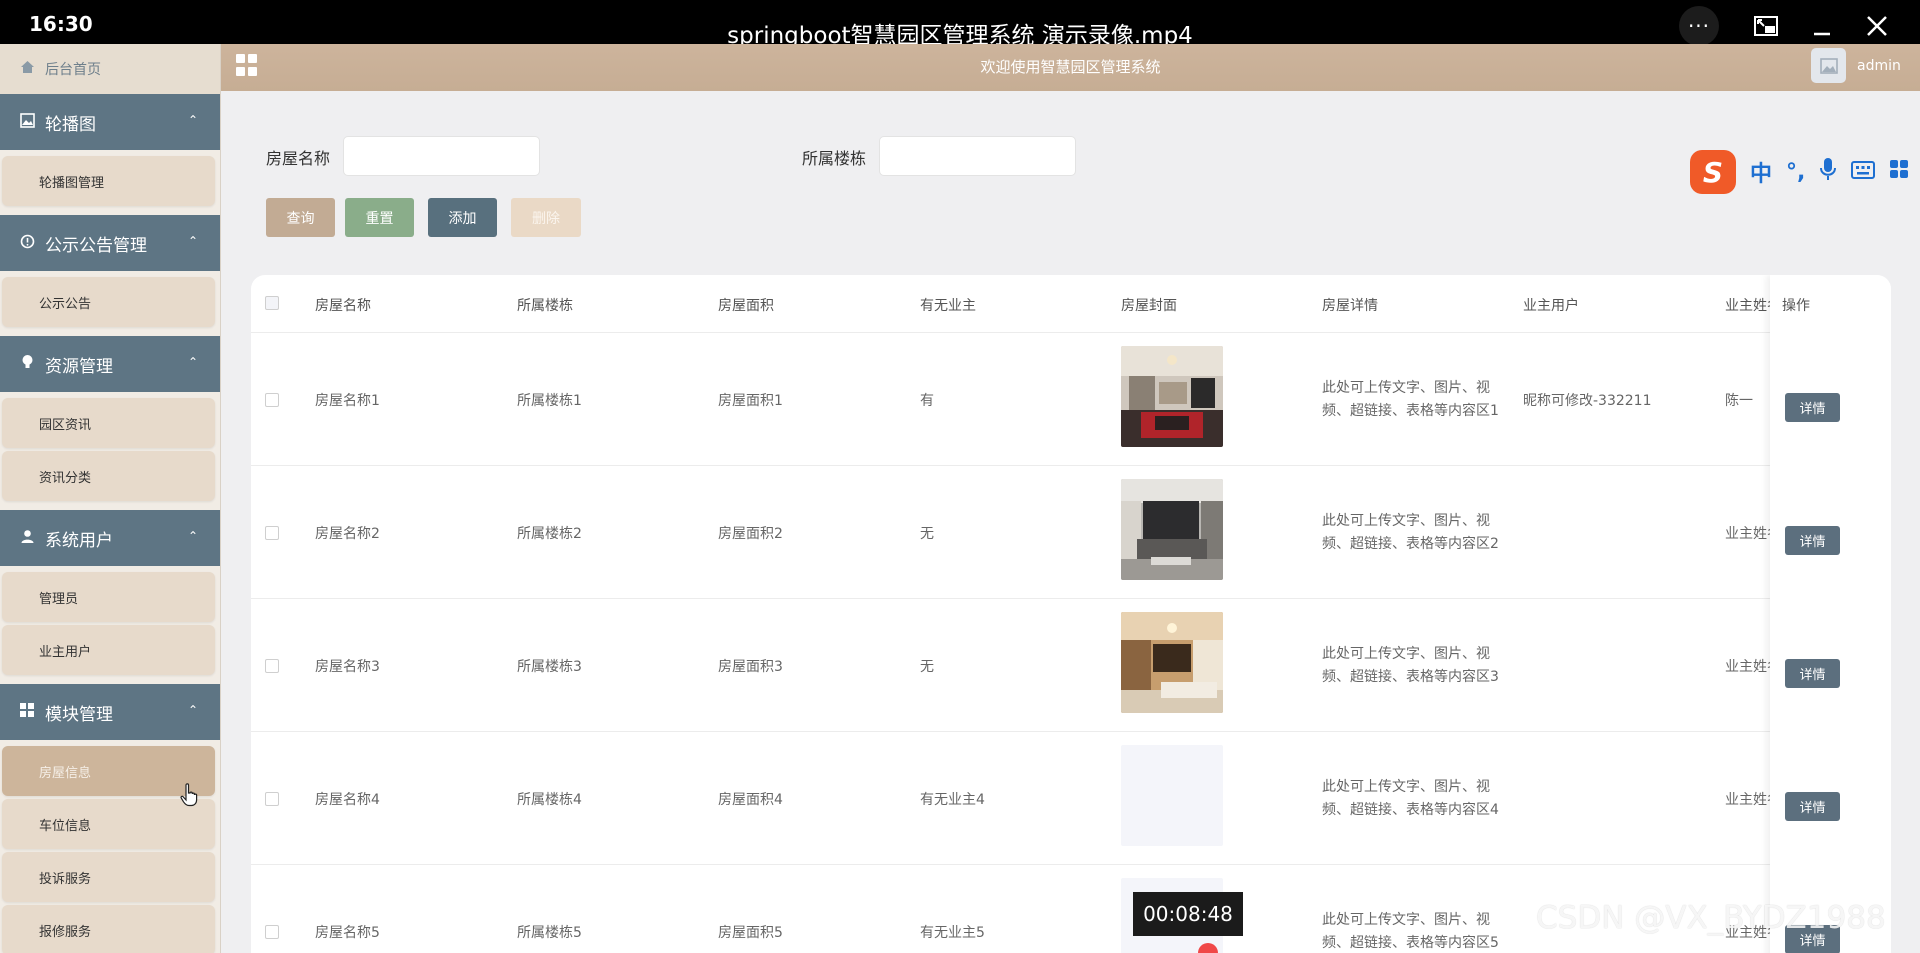  What do you see at coordinates (960, 24) in the screenshot?
I see `video-player-titlebar: 16:30 springboot智慧园区管理系统 演示录像.mp4 ···` at bounding box center [960, 24].